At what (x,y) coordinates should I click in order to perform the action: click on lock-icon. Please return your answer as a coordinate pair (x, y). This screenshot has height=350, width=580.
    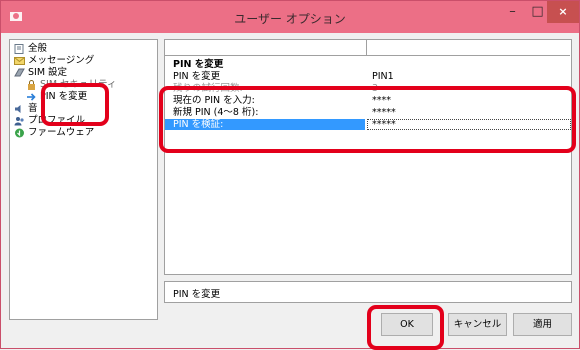
    Looking at the image, I should click on (31, 84).